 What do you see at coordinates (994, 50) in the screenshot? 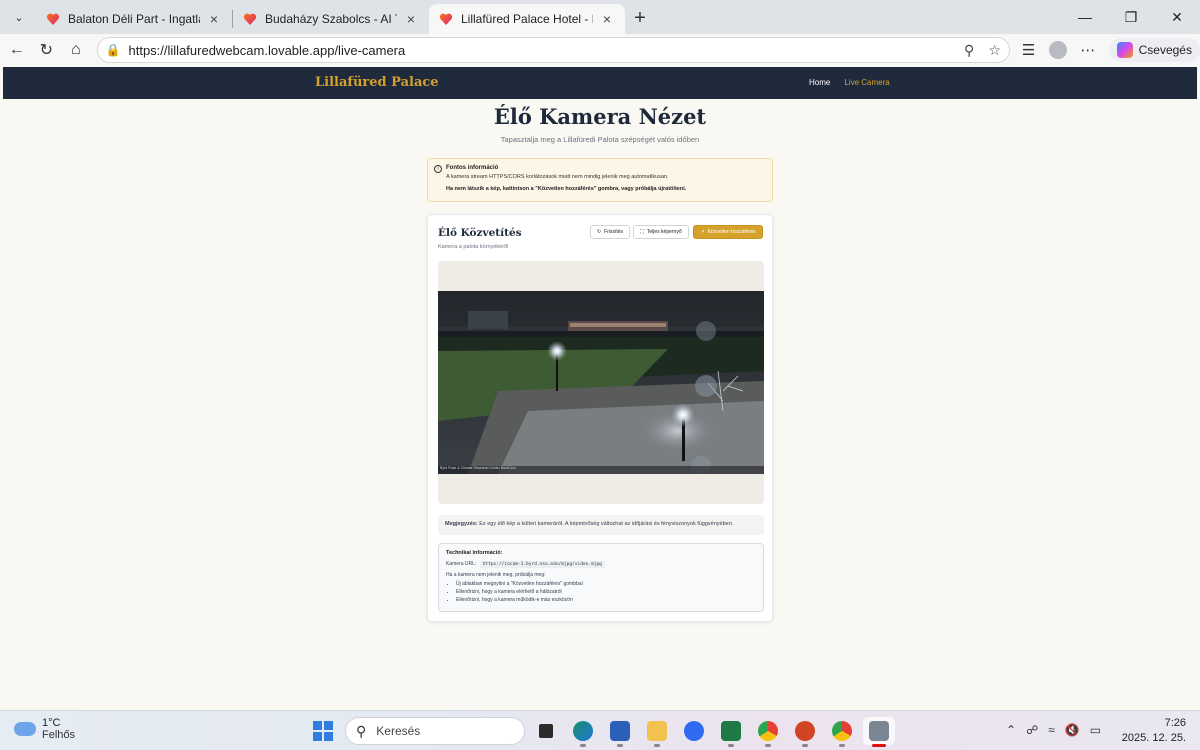
I see `favorite-star-icon: ☆` at bounding box center [994, 50].